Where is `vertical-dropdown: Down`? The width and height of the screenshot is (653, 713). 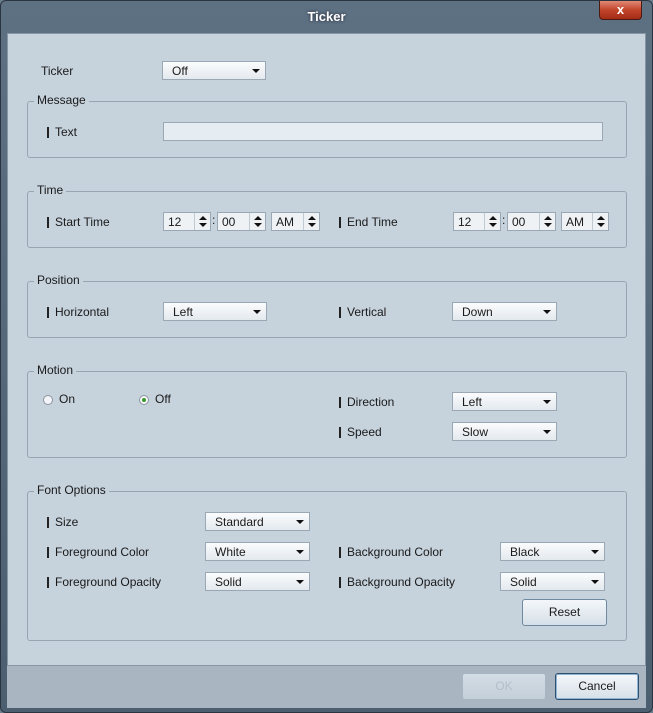 vertical-dropdown: Down is located at coordinates (504, 311).